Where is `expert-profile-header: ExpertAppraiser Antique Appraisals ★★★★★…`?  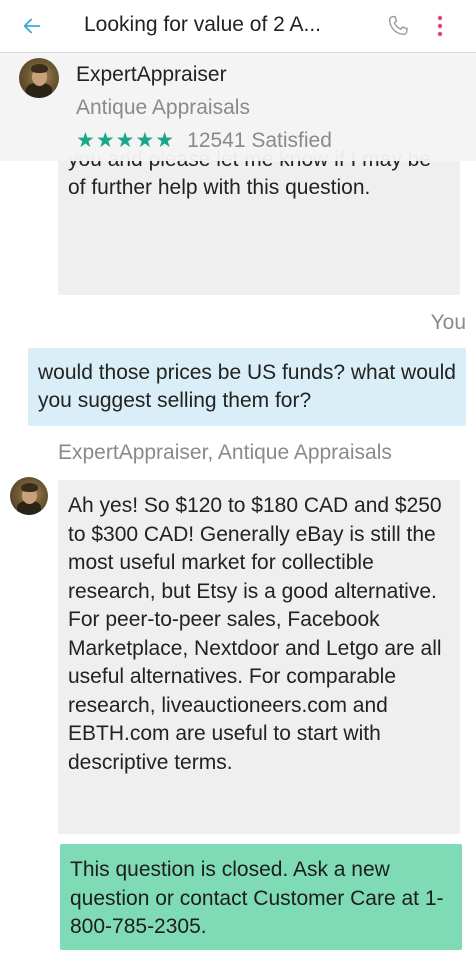 expert-profile-header: ExpertAppraiser Antique Appraisals ★★★★★… is located at coordinates (238, 106).